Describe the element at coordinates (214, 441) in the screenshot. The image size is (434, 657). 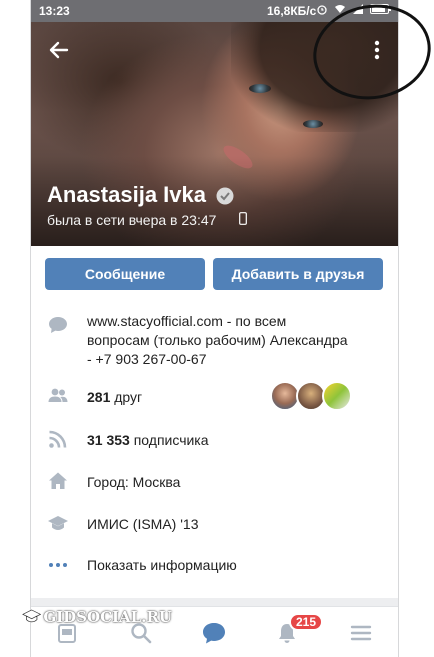
I see `info-row-followers: 31 353 подписчика` at that location.